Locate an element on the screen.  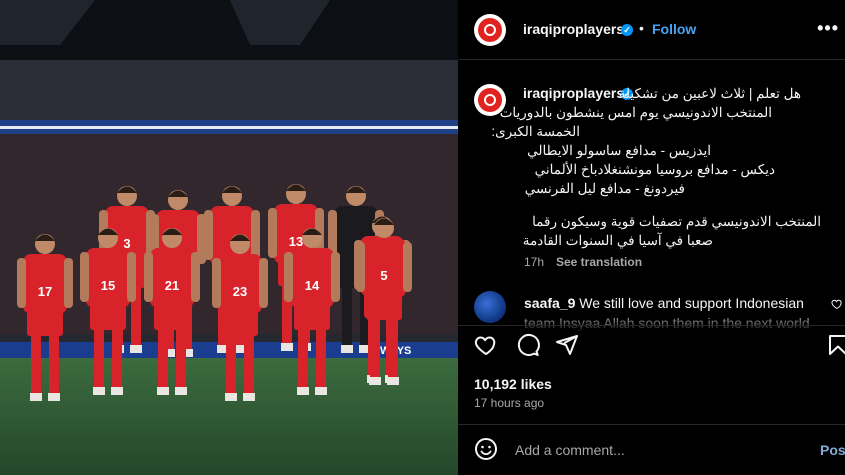
more-options-icon: ••• is located at coordinates (828, 28).